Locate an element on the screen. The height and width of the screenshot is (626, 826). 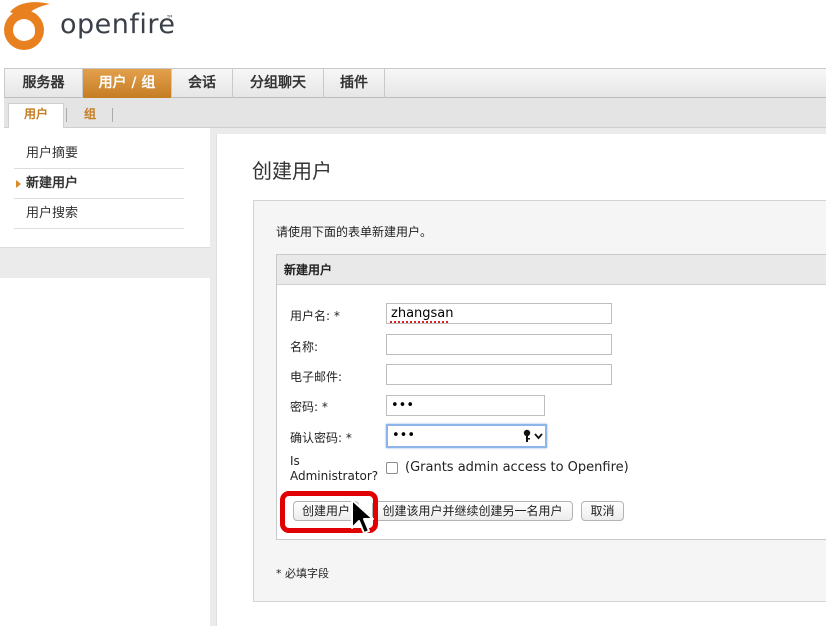
tab-users-groups: 用户 / 组 is located at coordinates (126, 83).